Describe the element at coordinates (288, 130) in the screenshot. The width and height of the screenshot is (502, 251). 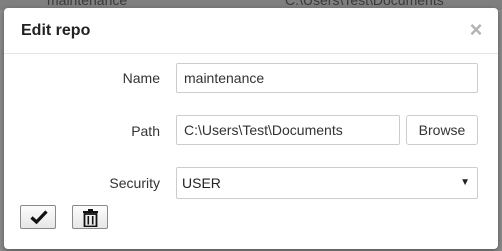
I see `path-input` at that location.